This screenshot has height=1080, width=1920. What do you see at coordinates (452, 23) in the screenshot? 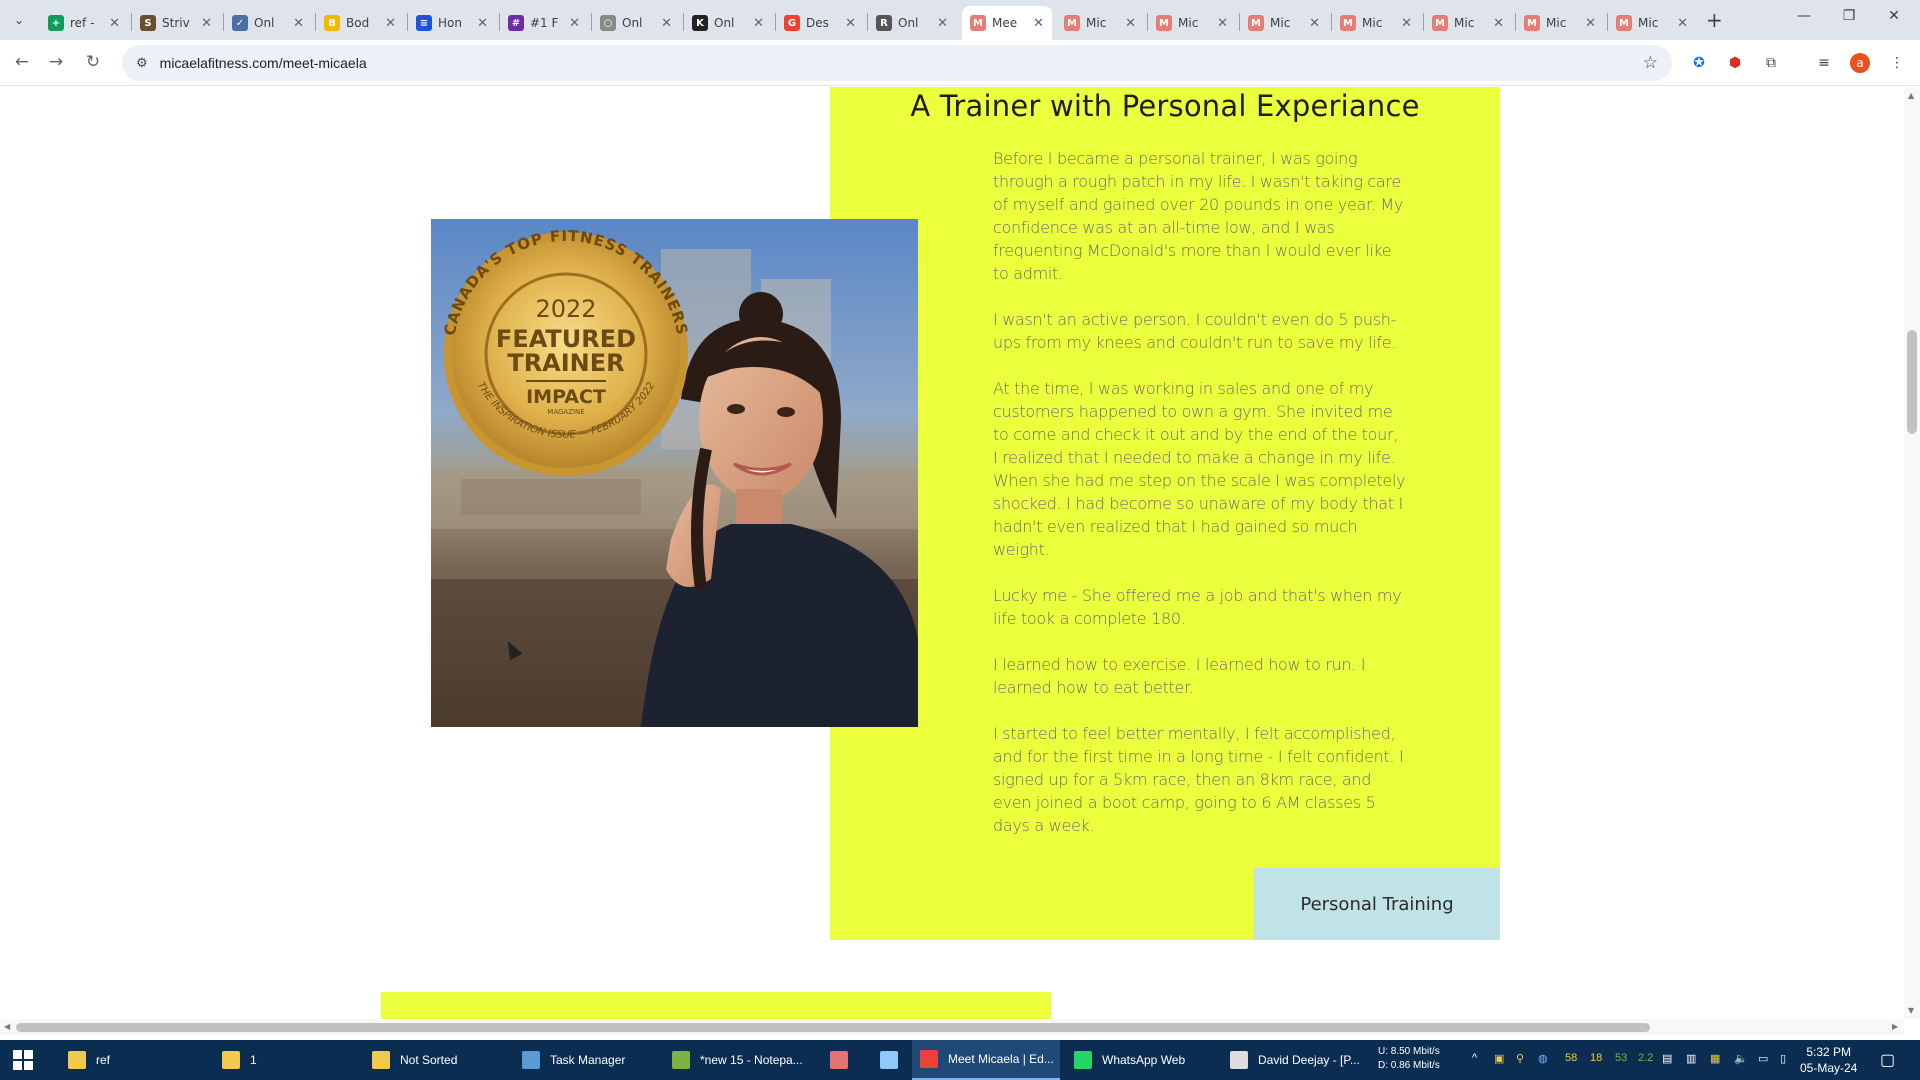
I see `browser-tab: ≡ Hon ✕` at bounding box center [452, 23].